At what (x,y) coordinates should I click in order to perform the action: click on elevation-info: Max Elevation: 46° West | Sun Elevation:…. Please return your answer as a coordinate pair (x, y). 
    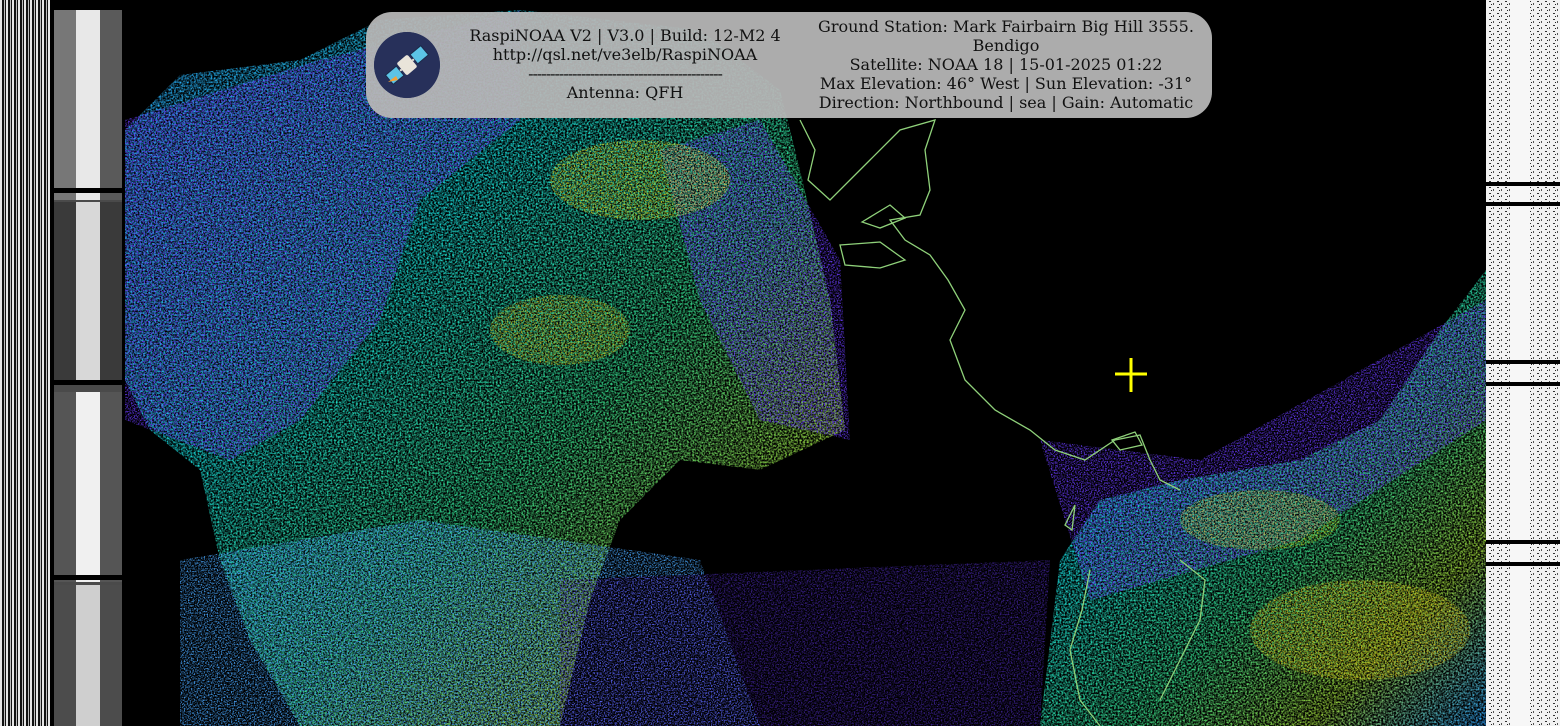
    Looking at the image, I should click on (1006, 83).